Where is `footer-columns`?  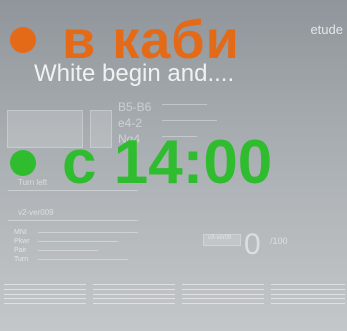 footer-columns is located at coordinates (173, 294).